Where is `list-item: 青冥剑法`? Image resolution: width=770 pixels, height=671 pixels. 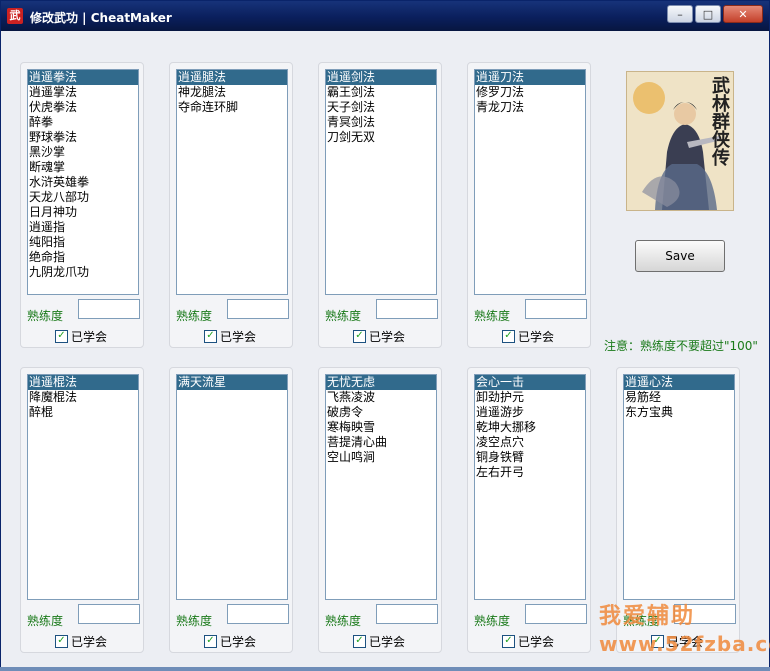 list-item: 青冥剑法 is located at coordinates (381, 122).